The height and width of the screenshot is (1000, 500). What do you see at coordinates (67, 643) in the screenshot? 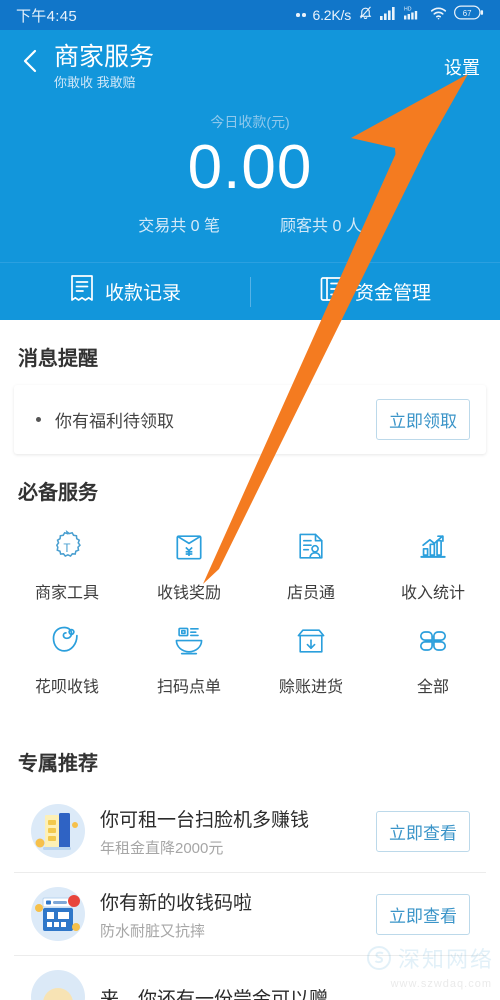
I see `huabei-icon` at bounding box center [67, 643].